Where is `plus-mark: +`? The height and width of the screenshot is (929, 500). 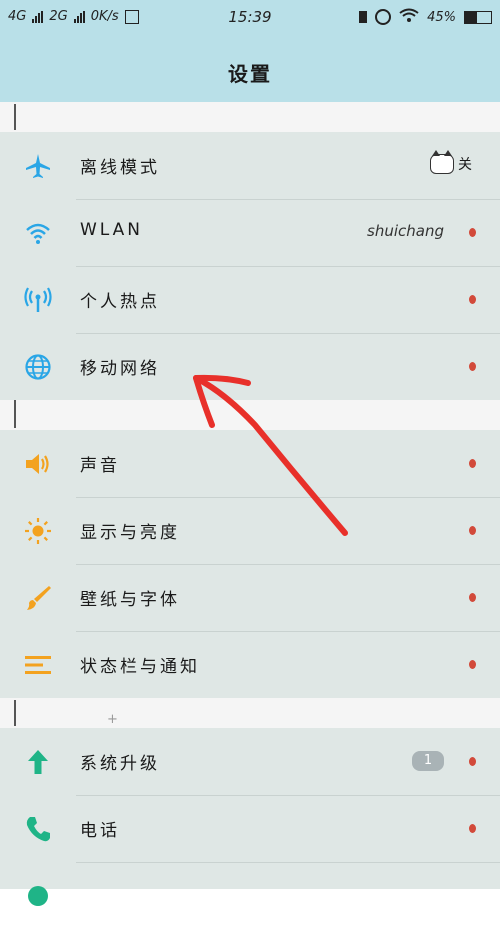
plus-mark: + is located at coordinates (112, 719).